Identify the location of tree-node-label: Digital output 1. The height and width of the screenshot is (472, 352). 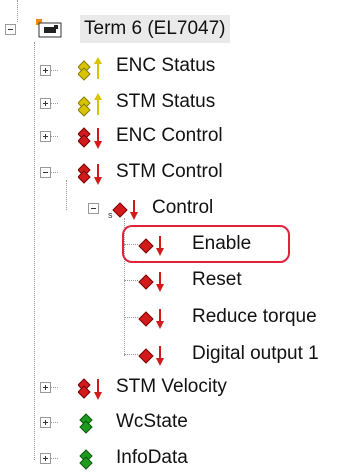
(255, 353).